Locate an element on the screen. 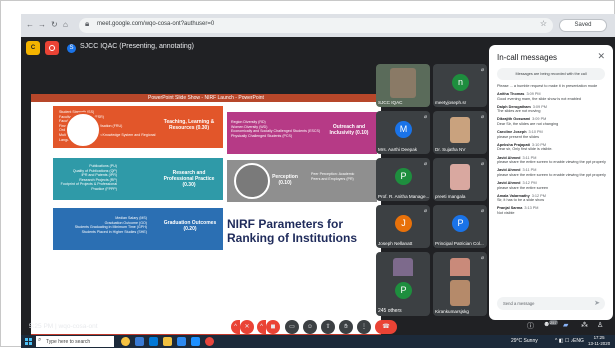 The width and height of the screenshot is (615, 348). chat-sender-name: Apeksha Prajapati is located at coordinates (513, 144).